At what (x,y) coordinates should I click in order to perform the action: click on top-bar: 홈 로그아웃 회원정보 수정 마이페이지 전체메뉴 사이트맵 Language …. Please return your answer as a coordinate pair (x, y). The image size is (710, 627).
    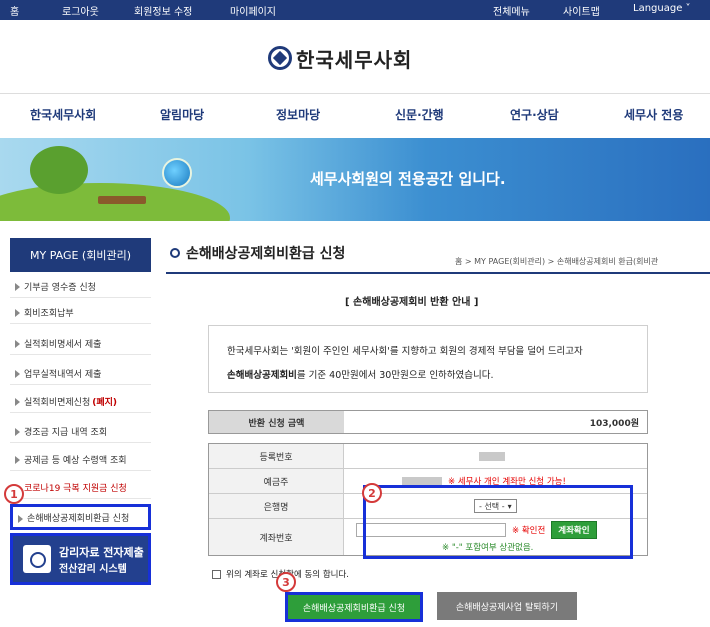
    Looking at the image, I should click on (355, 10).